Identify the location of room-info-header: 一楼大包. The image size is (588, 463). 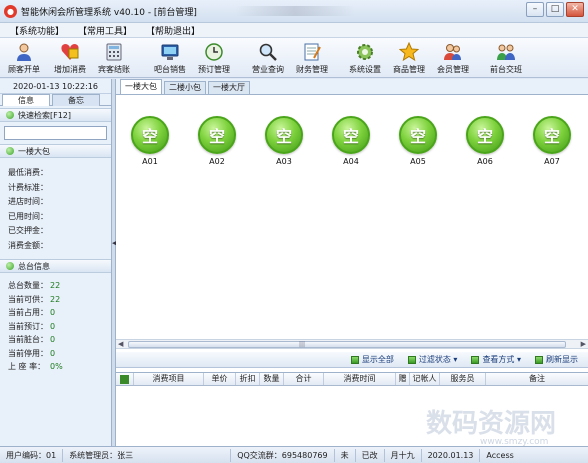
(55, 151).